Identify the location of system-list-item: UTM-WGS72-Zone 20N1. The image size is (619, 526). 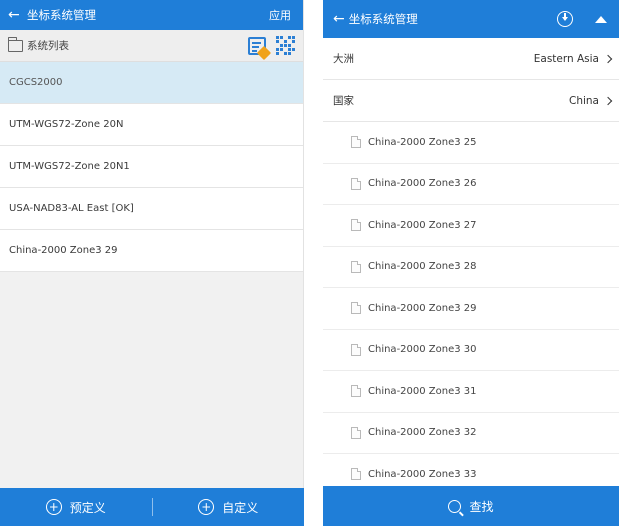
(151, 167).